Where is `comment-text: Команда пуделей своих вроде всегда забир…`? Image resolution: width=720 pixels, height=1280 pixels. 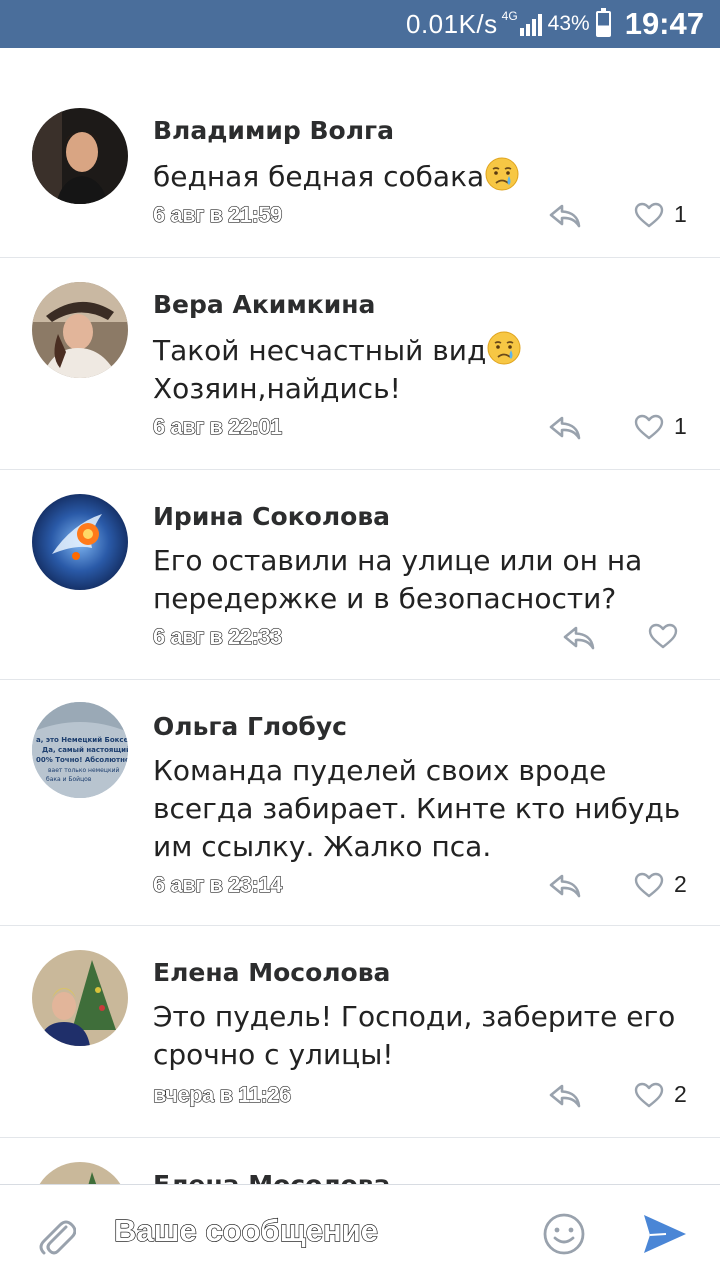
comment-text: Команда пуделей своих вроде всегда забир… is located at coordinates (417, 808).